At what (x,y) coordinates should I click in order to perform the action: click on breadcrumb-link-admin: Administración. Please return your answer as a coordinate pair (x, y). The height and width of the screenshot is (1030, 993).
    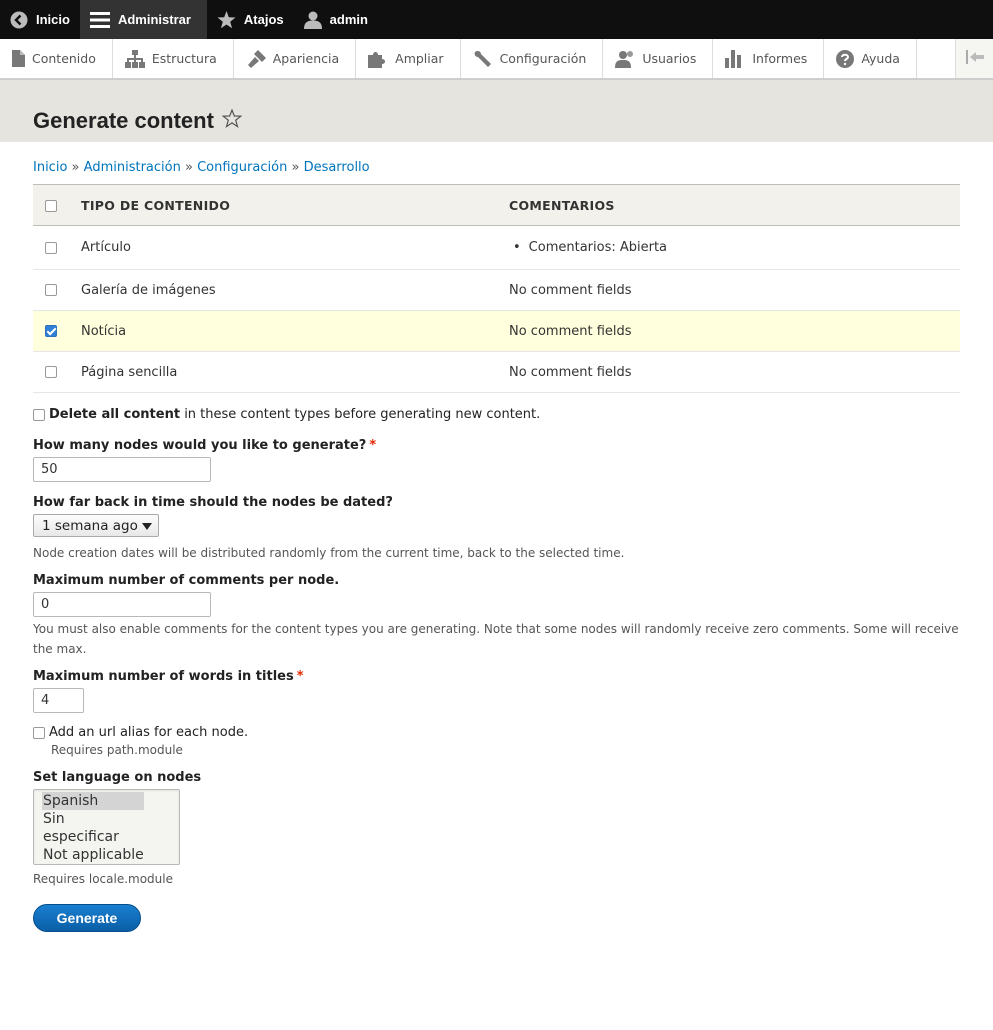
    Looking at the image, I should click on (132, 167).